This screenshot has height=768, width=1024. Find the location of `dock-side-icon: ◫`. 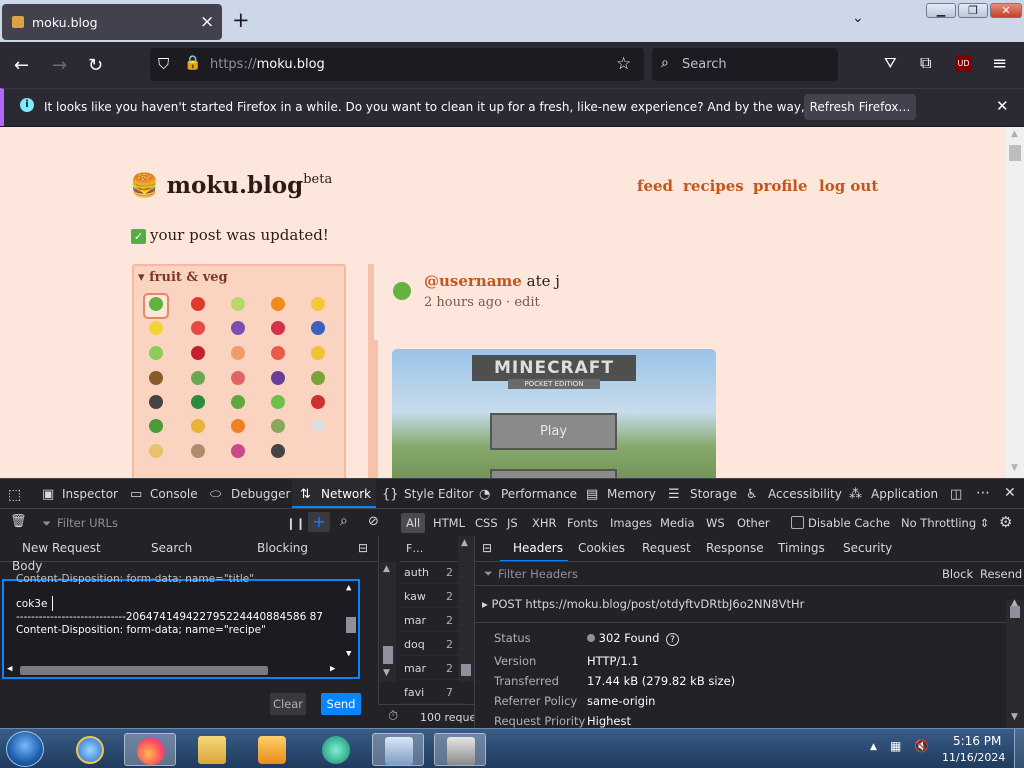

dock-side-icon: ◫ is located at coordinates (956, 494).